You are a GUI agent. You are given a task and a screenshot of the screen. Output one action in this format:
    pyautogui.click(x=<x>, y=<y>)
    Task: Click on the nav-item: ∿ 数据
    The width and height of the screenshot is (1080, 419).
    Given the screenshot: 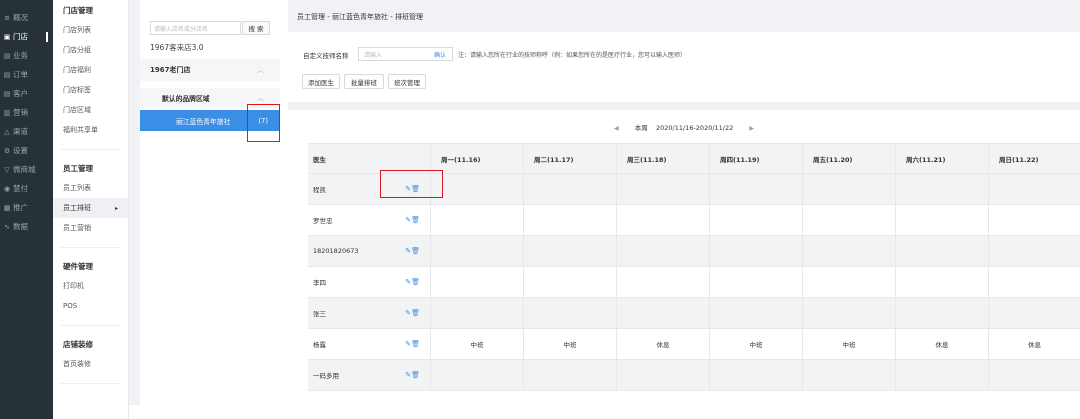 What is the action you would take?
    pyautogui.click(x=26, y=226)
    